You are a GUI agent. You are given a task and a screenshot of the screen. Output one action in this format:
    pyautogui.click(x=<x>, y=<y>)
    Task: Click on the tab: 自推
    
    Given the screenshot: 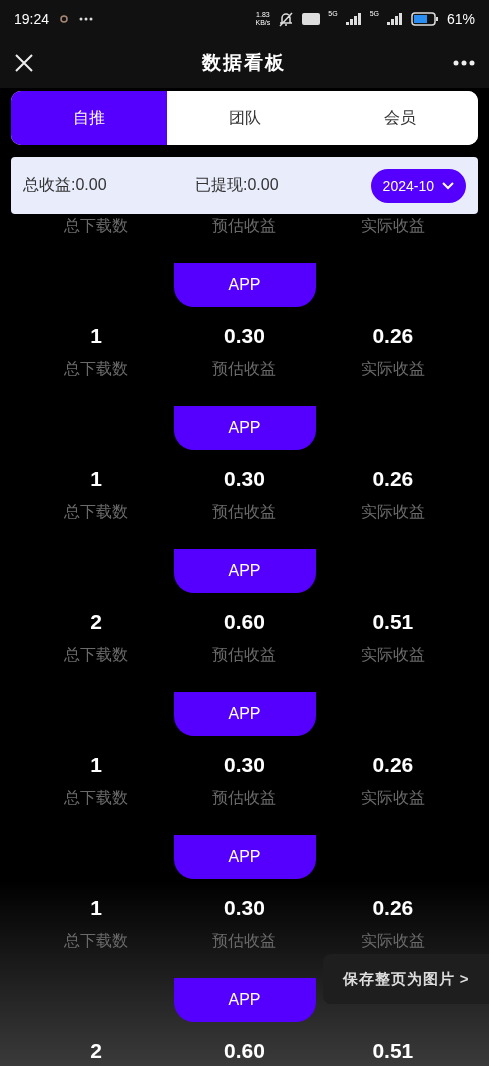 What is the action you would take?
    pyautogui.click(x=89, y=118)
    